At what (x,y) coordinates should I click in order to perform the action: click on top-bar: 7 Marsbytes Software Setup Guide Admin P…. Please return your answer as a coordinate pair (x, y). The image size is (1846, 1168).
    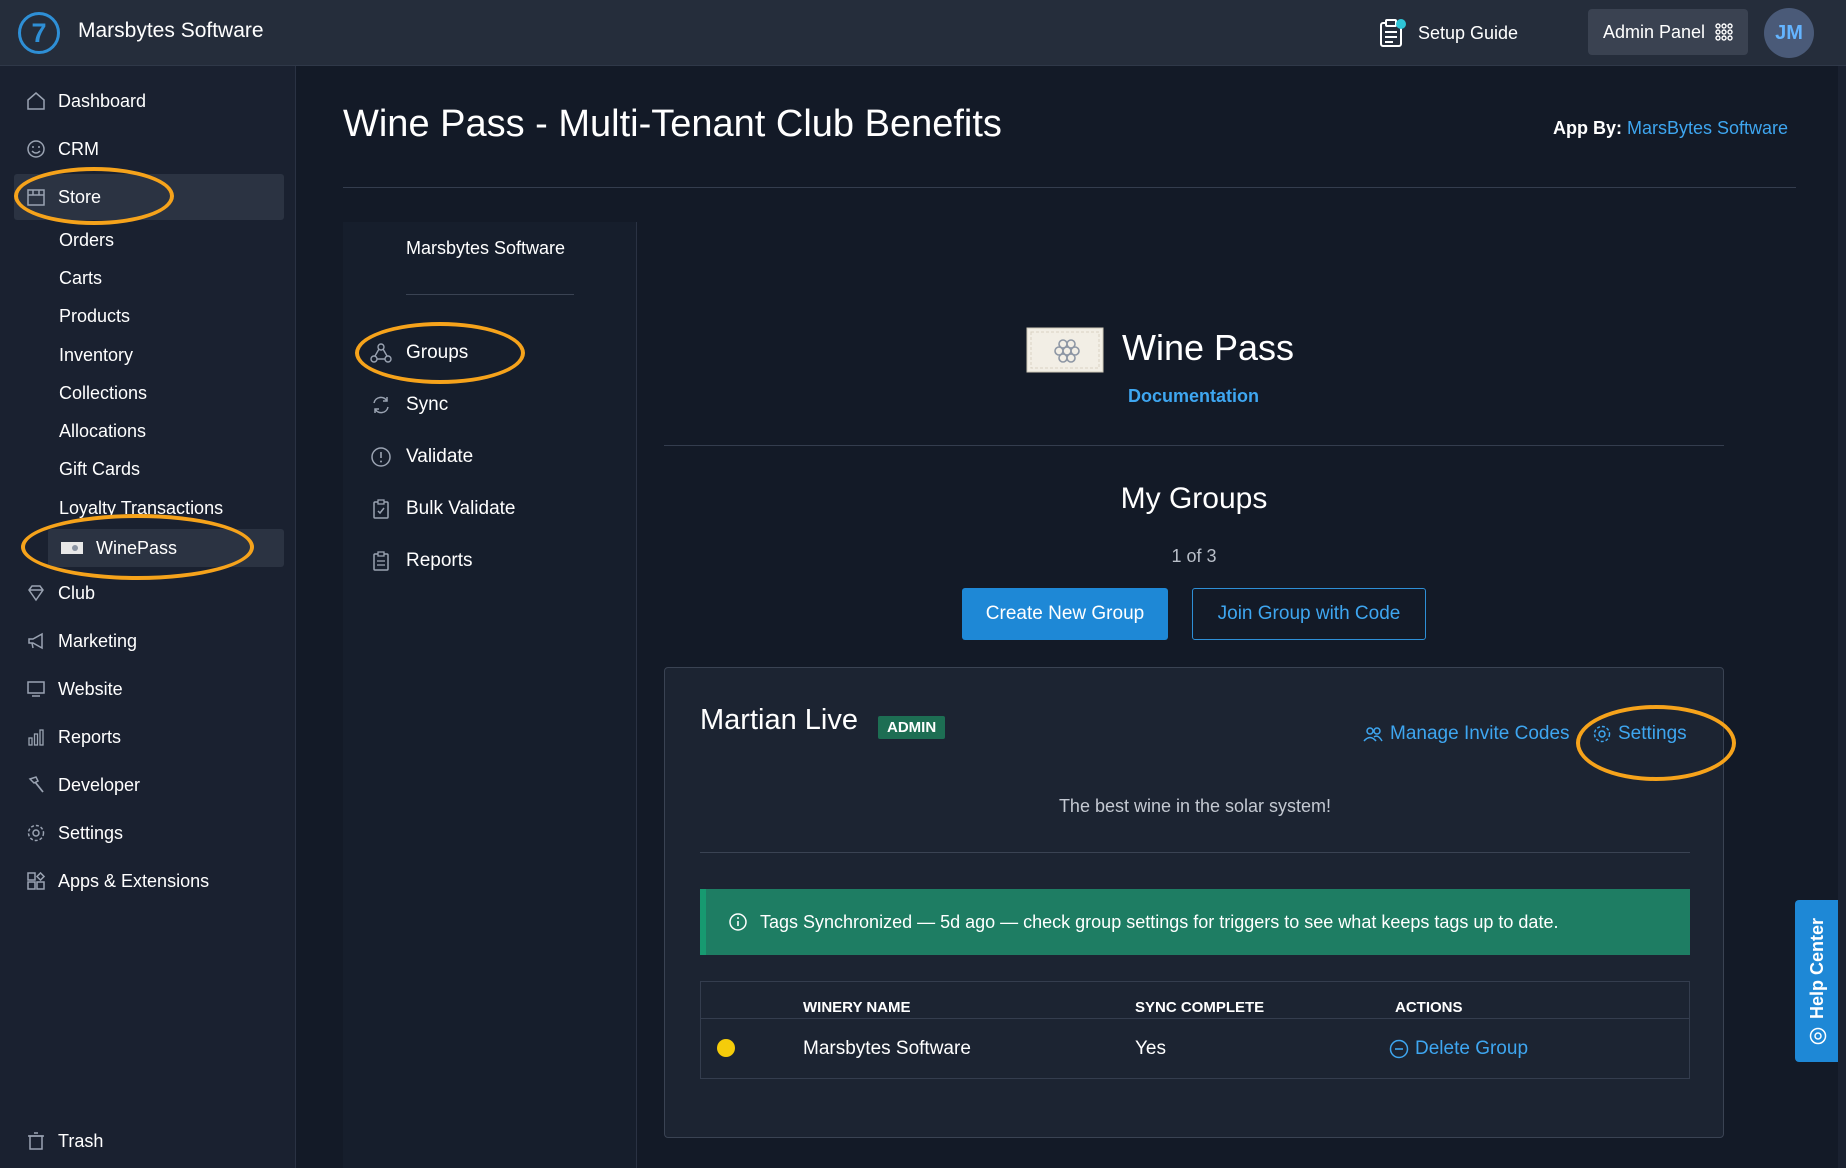
    Looking at the image, I should click on (923, 33).